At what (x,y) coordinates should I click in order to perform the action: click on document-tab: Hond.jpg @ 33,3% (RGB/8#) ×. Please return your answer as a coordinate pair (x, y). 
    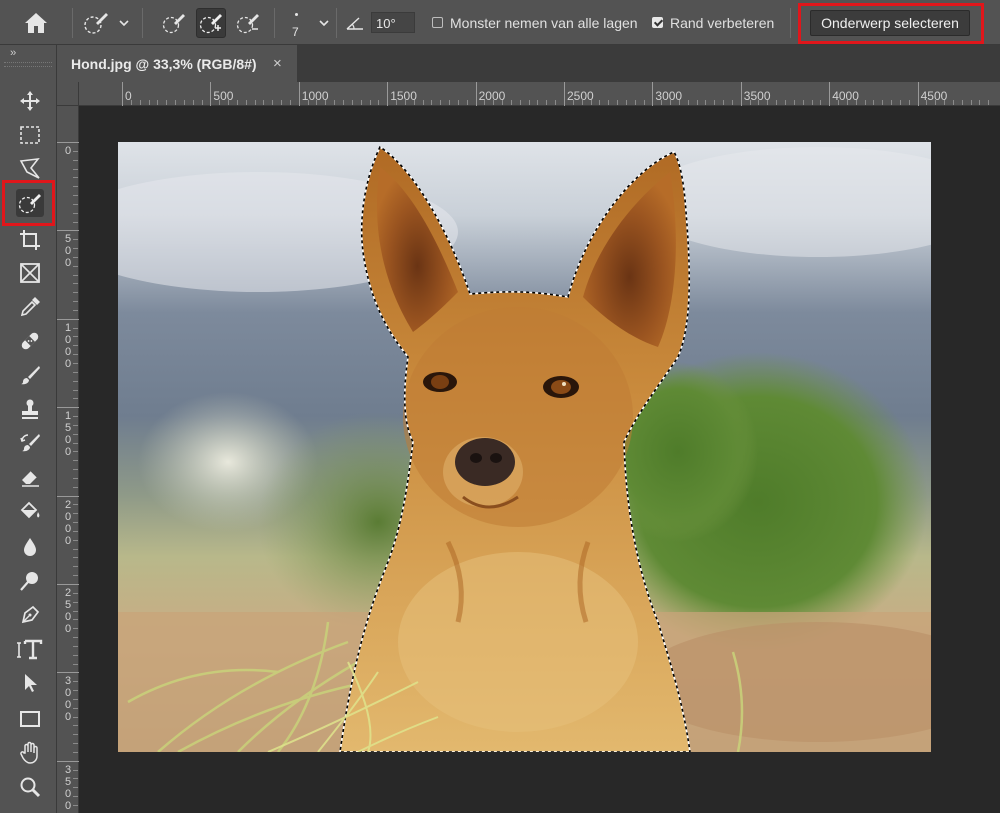
    Looking at the image, I should click on (177, 63).